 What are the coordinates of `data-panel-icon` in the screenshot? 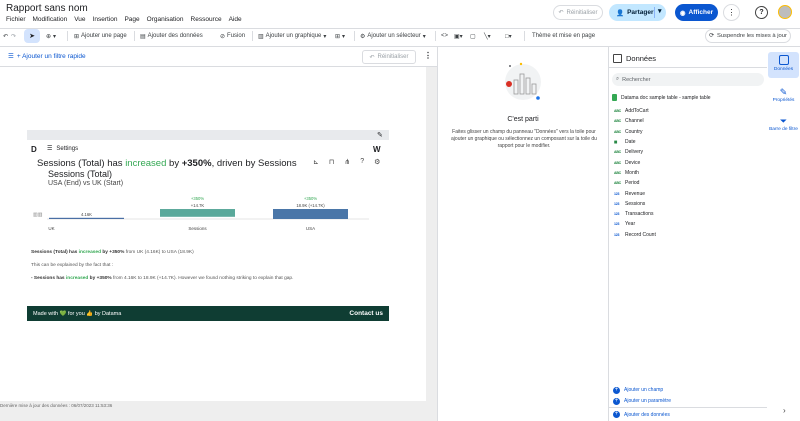 It's located at (617, 58).